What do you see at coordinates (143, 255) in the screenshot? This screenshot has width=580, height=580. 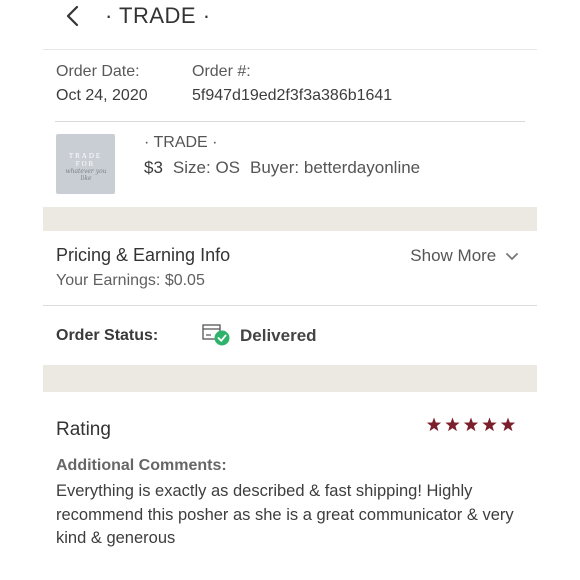 I see `pricing-heading: Pricing & Earning Info` at bounding box center [143, 255].